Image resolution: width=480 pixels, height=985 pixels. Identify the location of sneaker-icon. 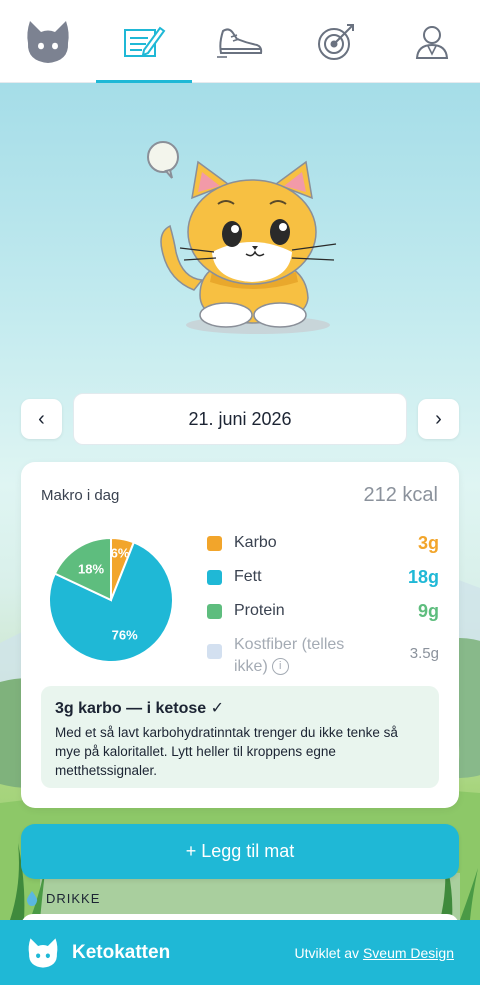
(240, 42).